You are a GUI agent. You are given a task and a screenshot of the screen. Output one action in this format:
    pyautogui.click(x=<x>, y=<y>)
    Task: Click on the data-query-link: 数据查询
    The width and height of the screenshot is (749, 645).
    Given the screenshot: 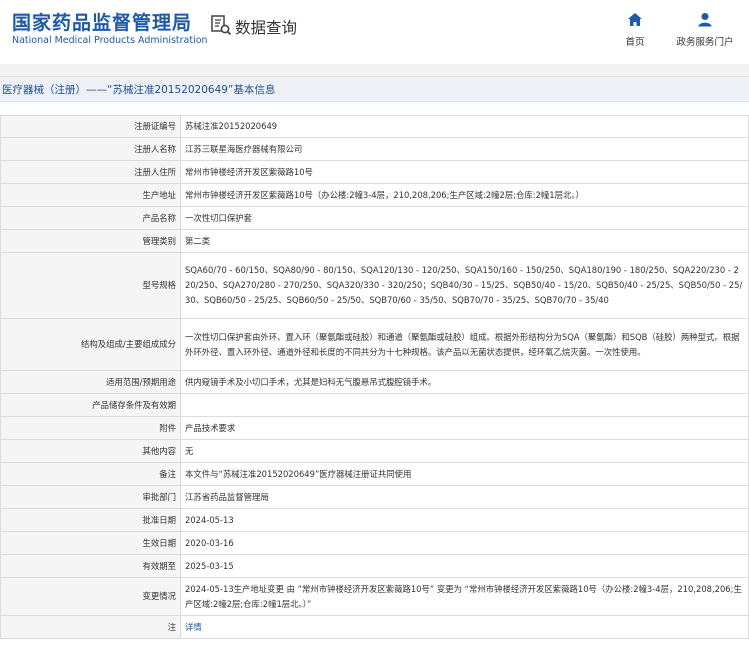 What is the action you would take?
    pyautogui.click(x=253, y=27)
    